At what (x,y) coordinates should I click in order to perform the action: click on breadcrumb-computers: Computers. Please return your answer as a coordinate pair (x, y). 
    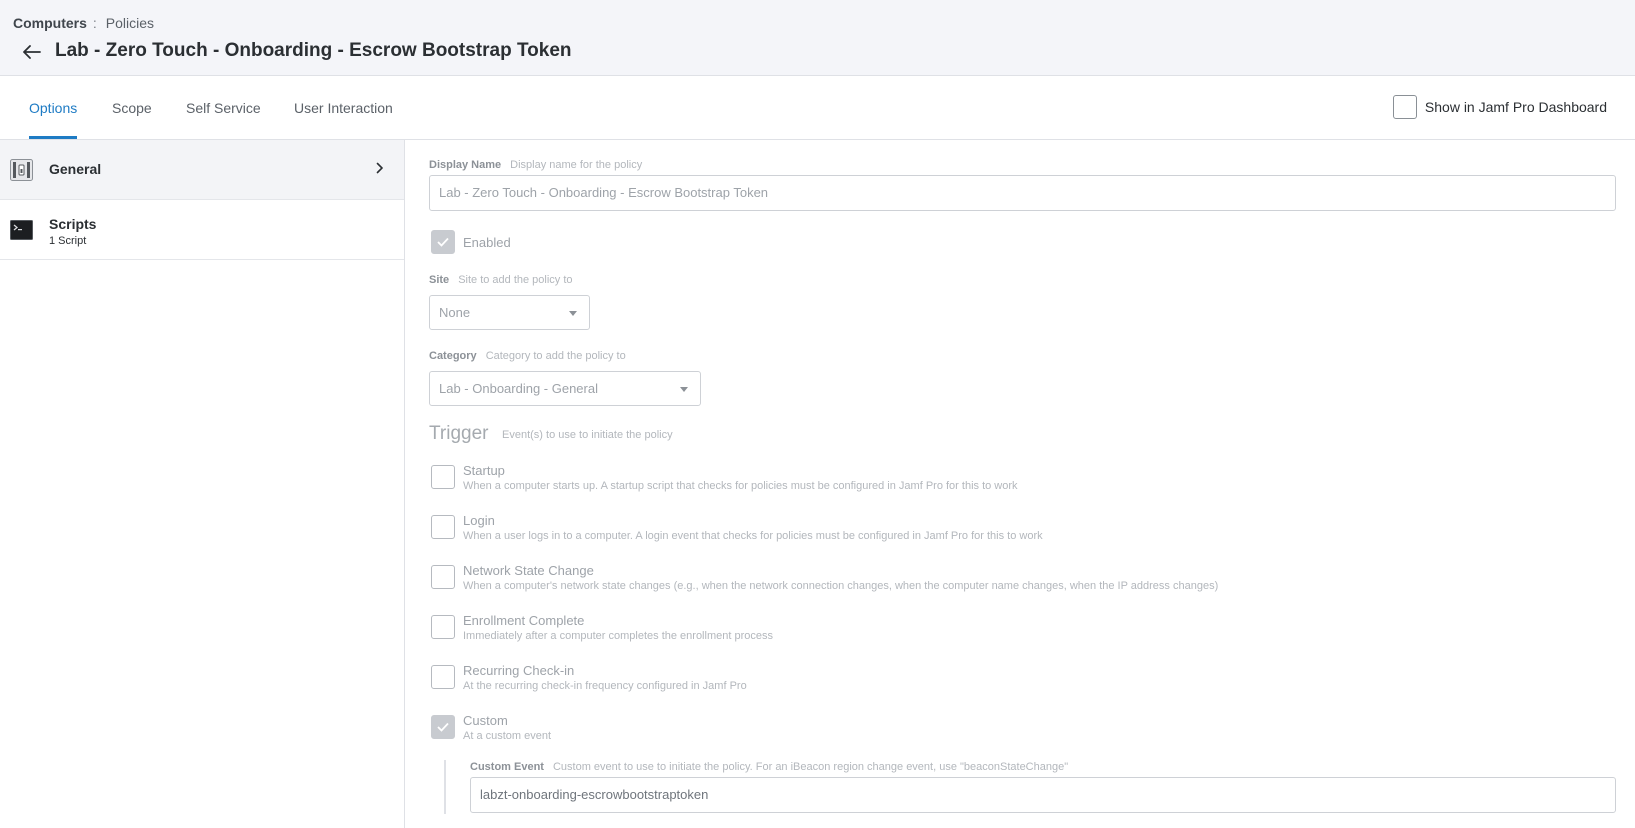
    Looking at the image, I should click on (50, 23).